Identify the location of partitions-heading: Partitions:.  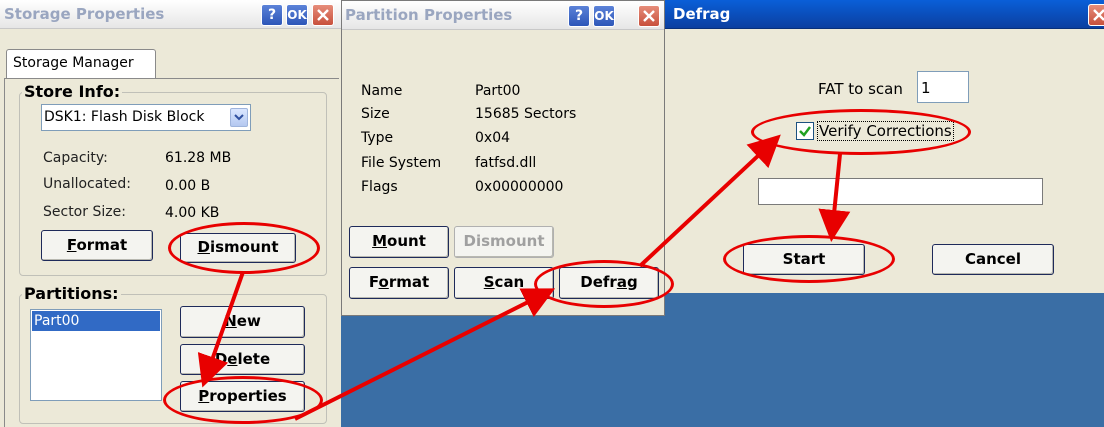
(71, 293).